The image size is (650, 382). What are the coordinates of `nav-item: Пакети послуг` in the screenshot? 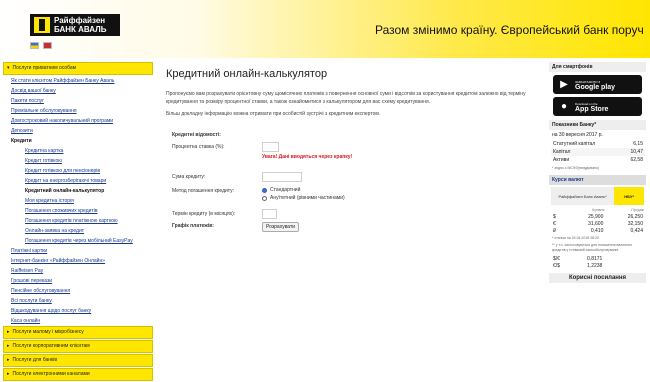 It's located at (82, 101).